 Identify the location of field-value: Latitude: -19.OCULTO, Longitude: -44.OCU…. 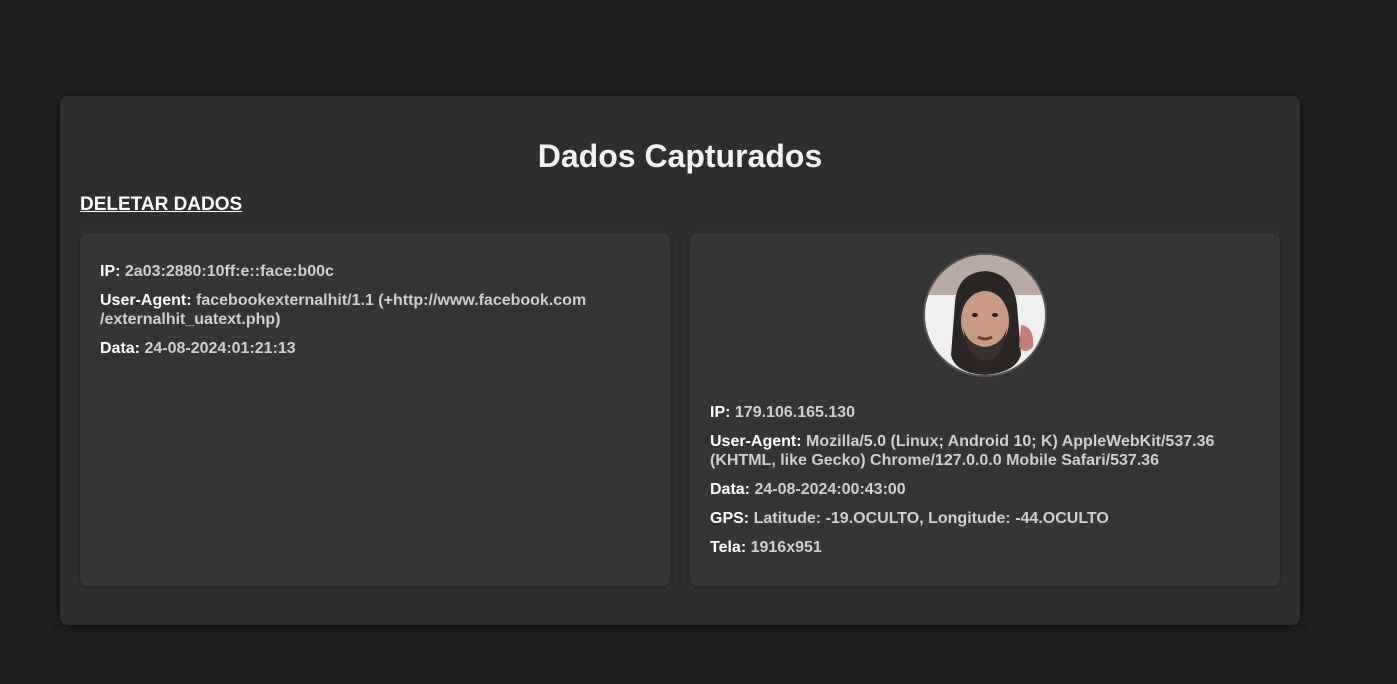
(931, 518).